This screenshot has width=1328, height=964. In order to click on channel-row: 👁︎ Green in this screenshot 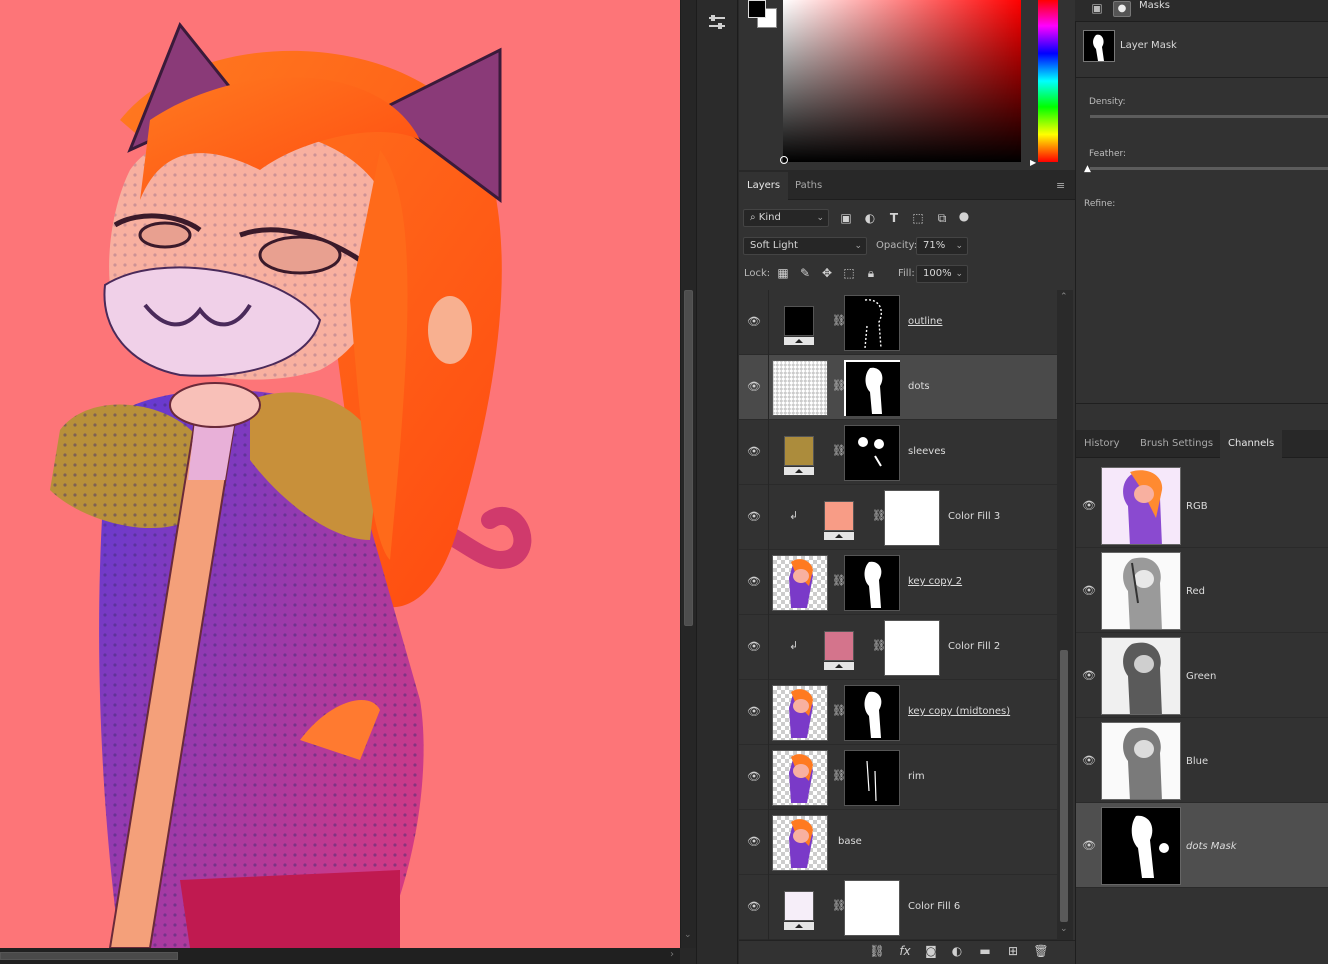, I will do `click(1202, 675)`.